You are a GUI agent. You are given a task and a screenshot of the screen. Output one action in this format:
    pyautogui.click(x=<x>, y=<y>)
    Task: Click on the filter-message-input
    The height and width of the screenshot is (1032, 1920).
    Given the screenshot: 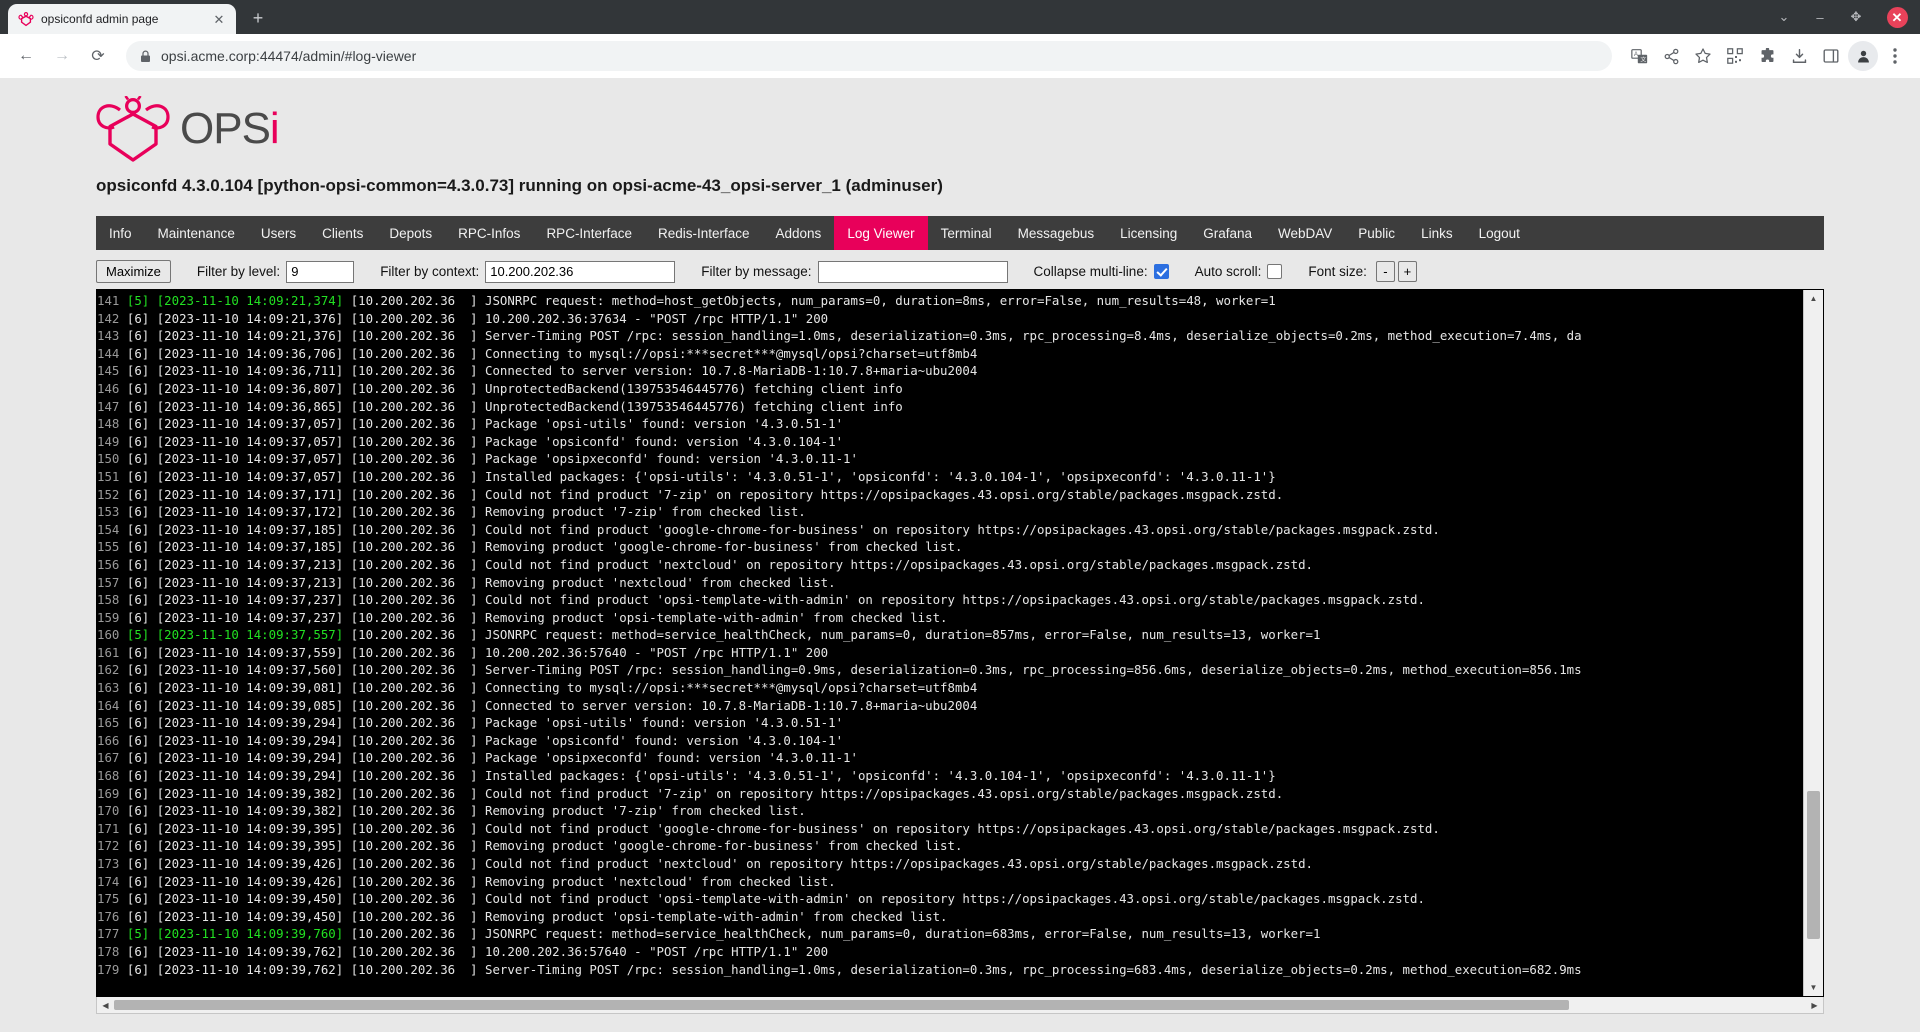 What is the action you would take?
    pyautogui.click(x=912, y=271)
    